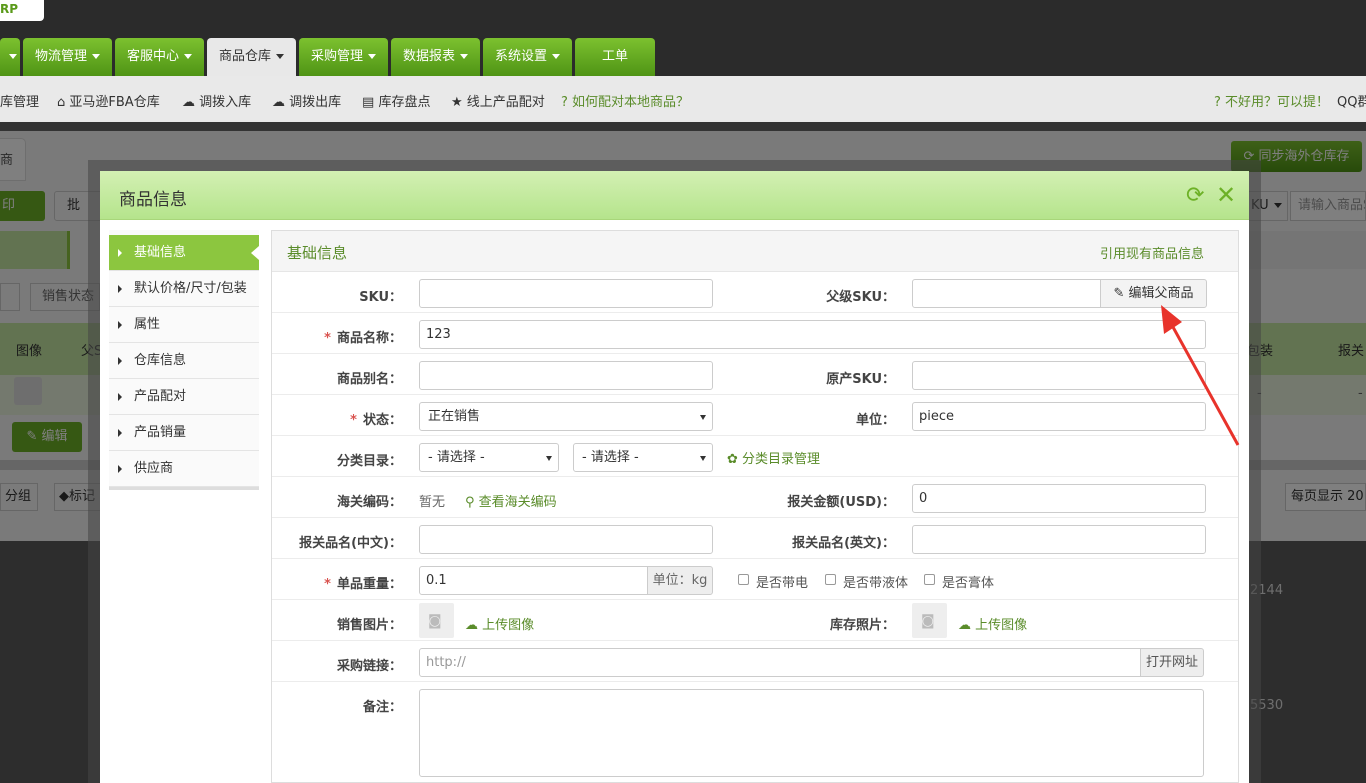 Image resolution: width=1366 pixels, height=783 pixels. What do you see at coordinates (862, 625) in the screenshot?
I see `stock-photo-label: 库存照片：` at bounding box center [862, 625].